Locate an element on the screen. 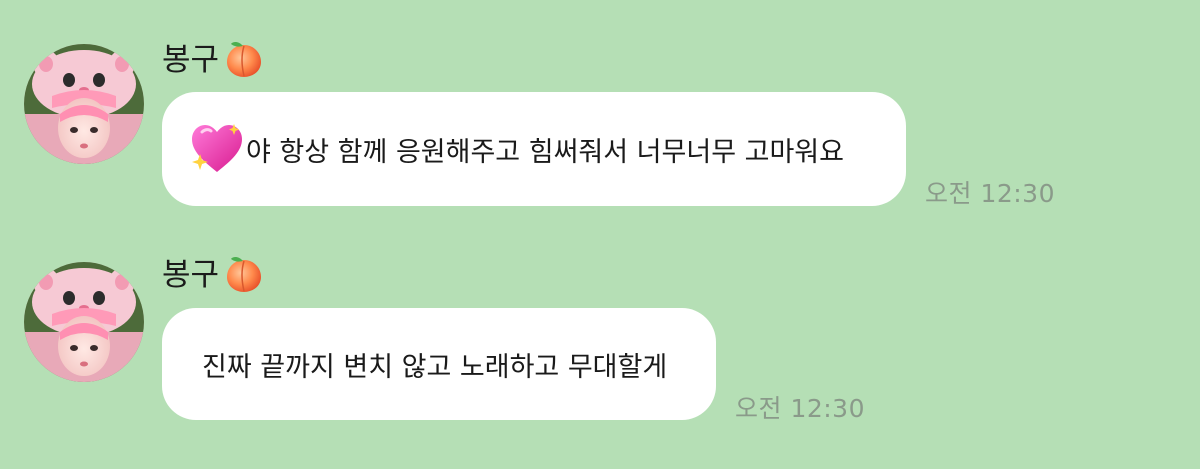 The width and height of the screenshot is (1200, 469). message-text: 진짜 끝까지 변치 않고 노래하고 무대할게 is located at coordinates (435, 367).